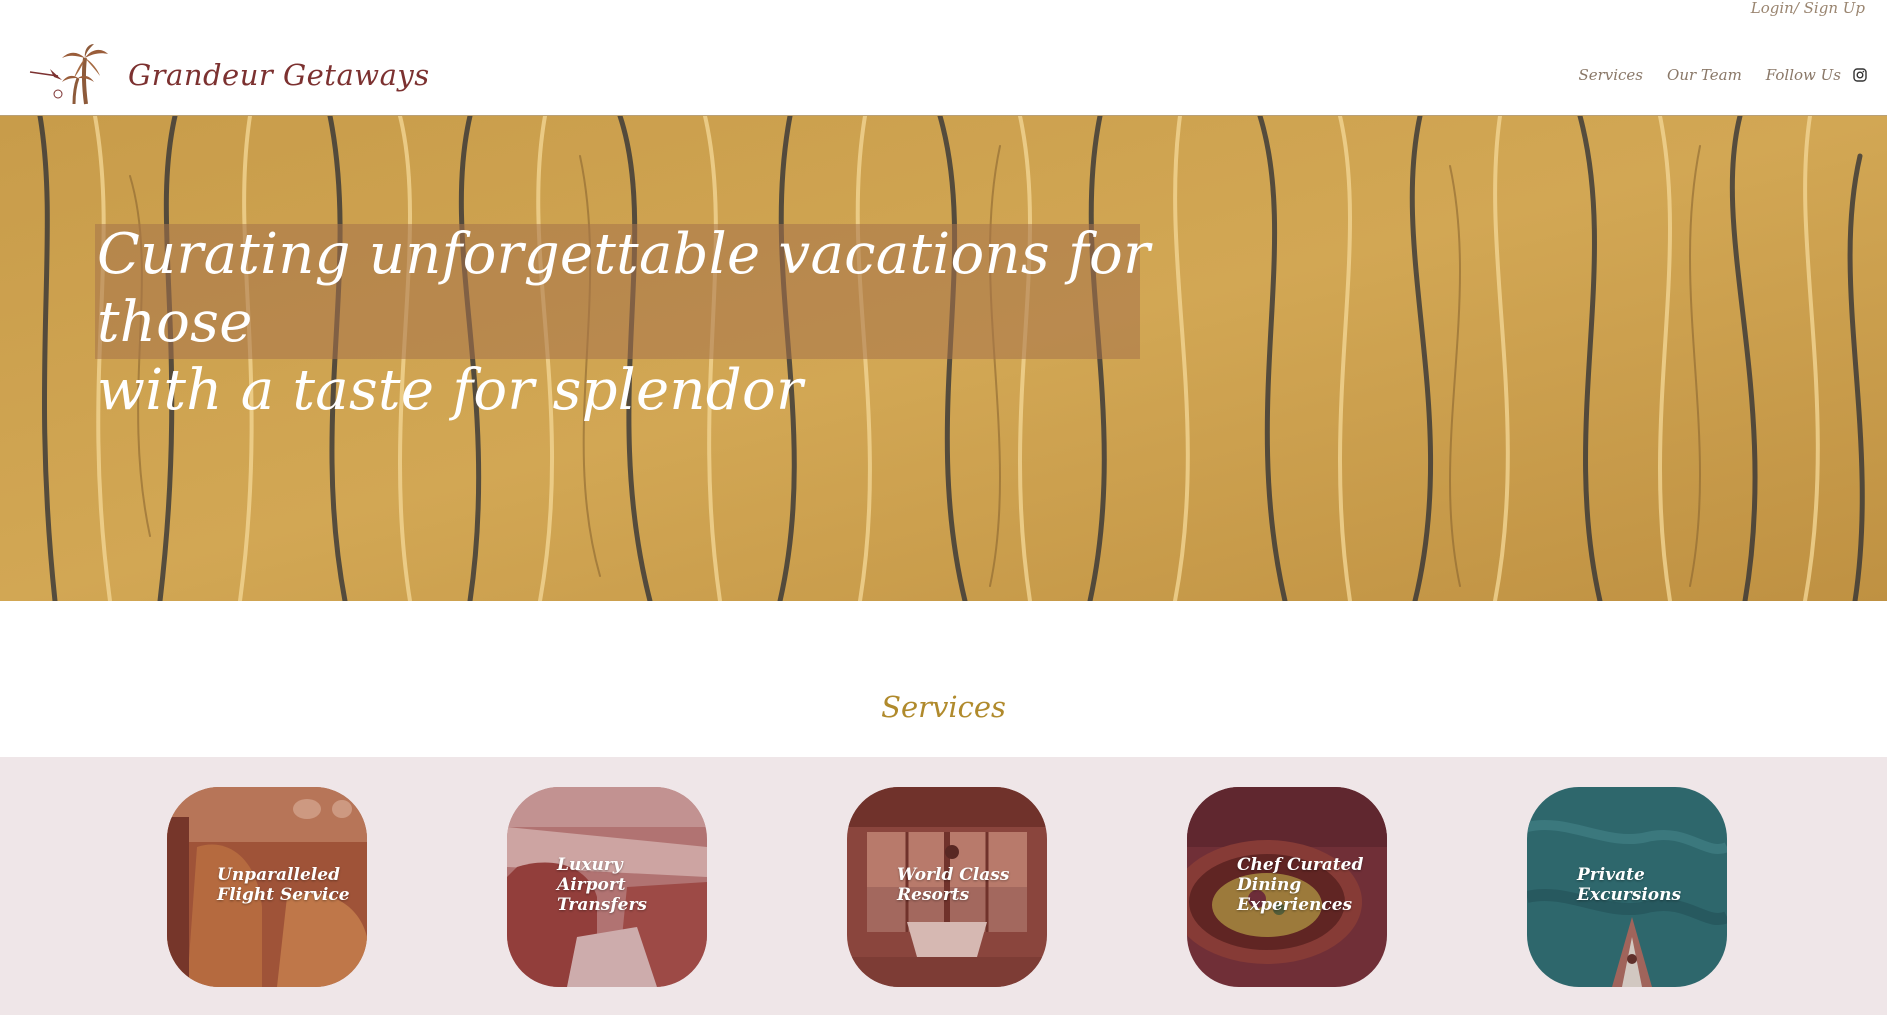 The image size is (1887, 1015). I want to click on service-card-dining: Chef Curated Dining Experiences, so click(1287, 887).